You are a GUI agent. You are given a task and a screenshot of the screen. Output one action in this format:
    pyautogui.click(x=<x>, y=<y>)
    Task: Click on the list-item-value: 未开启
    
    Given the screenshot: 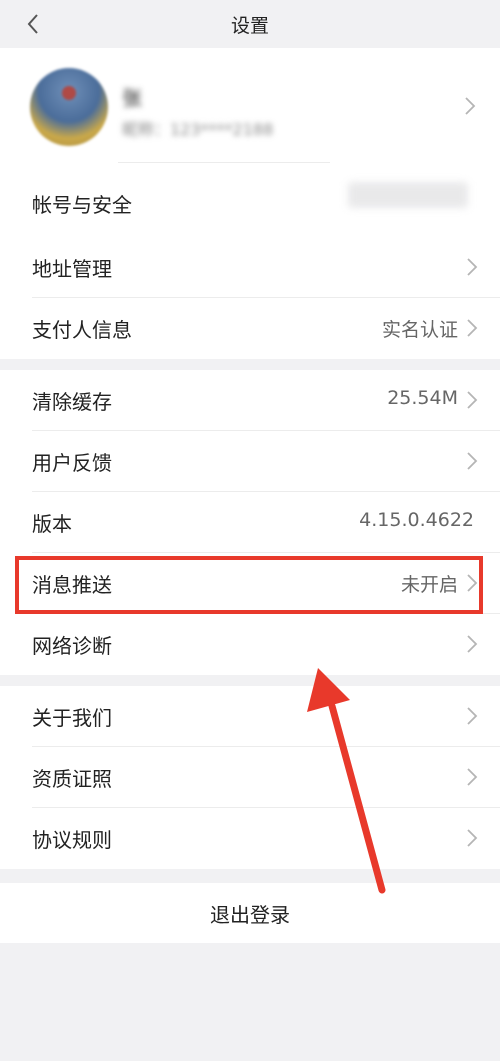 What is the action you would take?
    pyautogui.click(x=429, y=585)
    